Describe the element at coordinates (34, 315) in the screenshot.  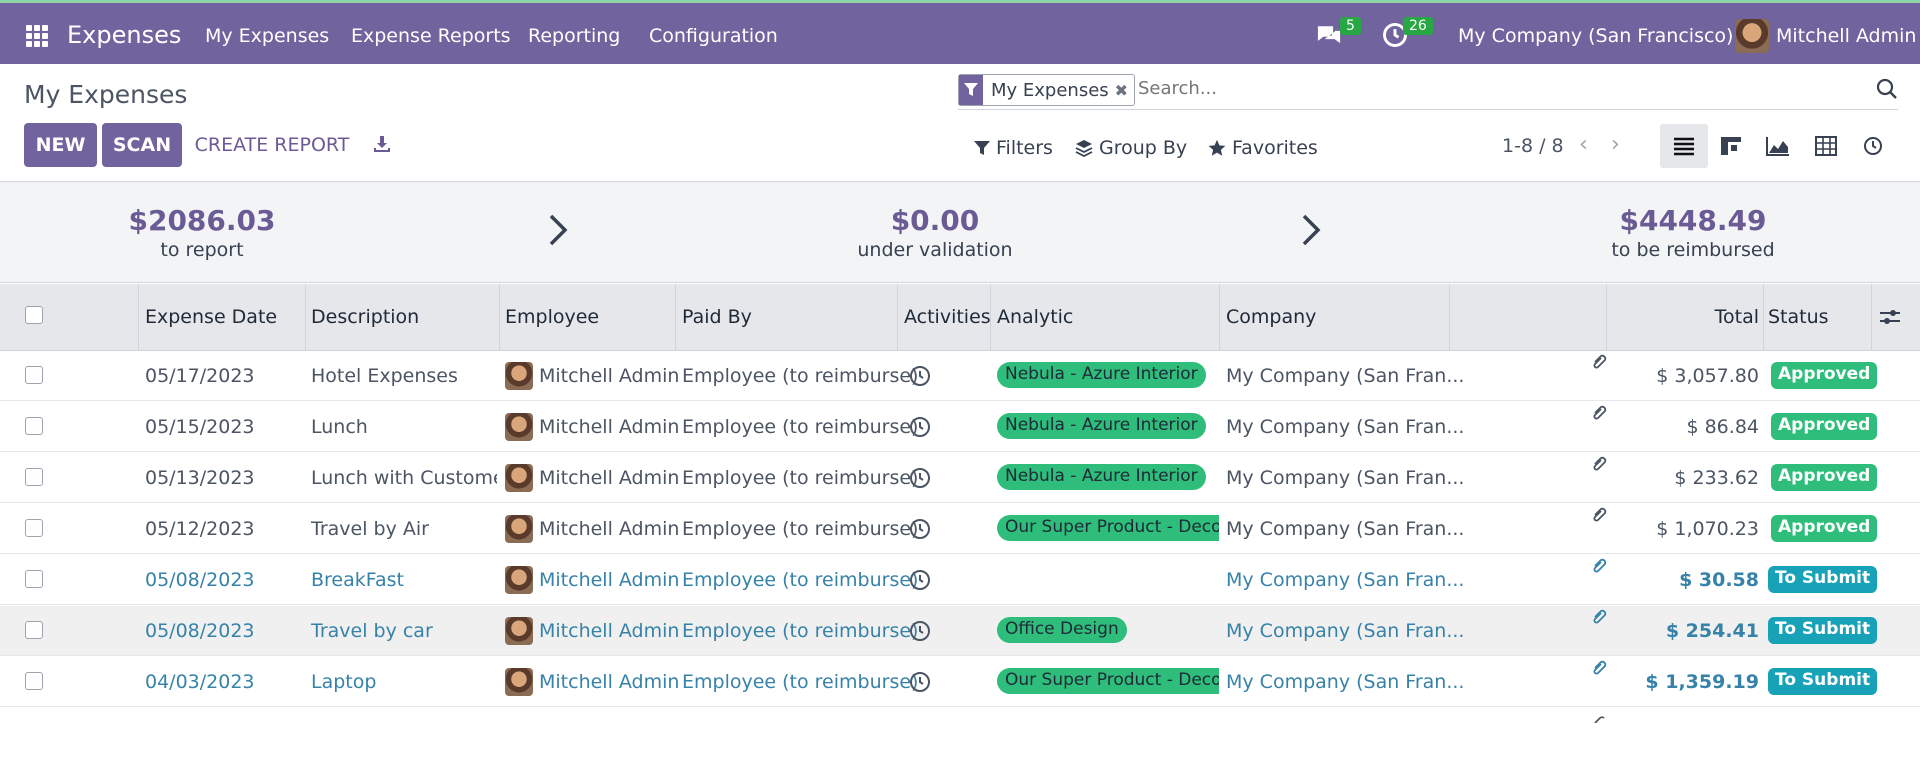
I see `select-all-checkbox` at that location.